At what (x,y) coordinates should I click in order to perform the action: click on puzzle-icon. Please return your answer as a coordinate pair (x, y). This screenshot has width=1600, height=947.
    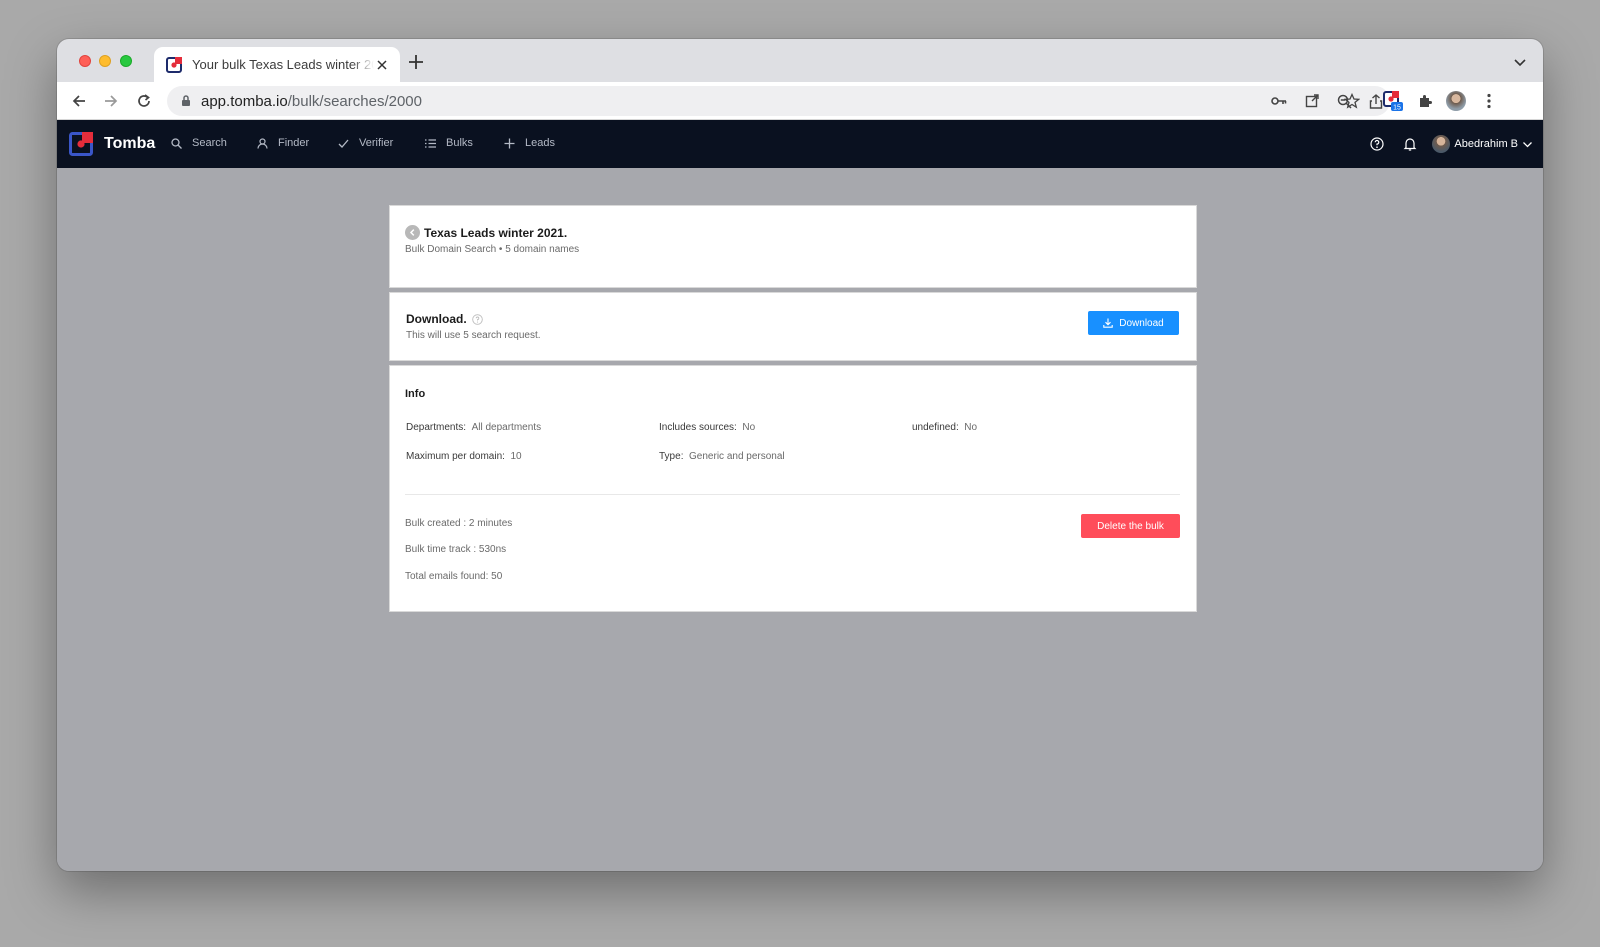
    Looking at the image, I should click on (1426, 101).